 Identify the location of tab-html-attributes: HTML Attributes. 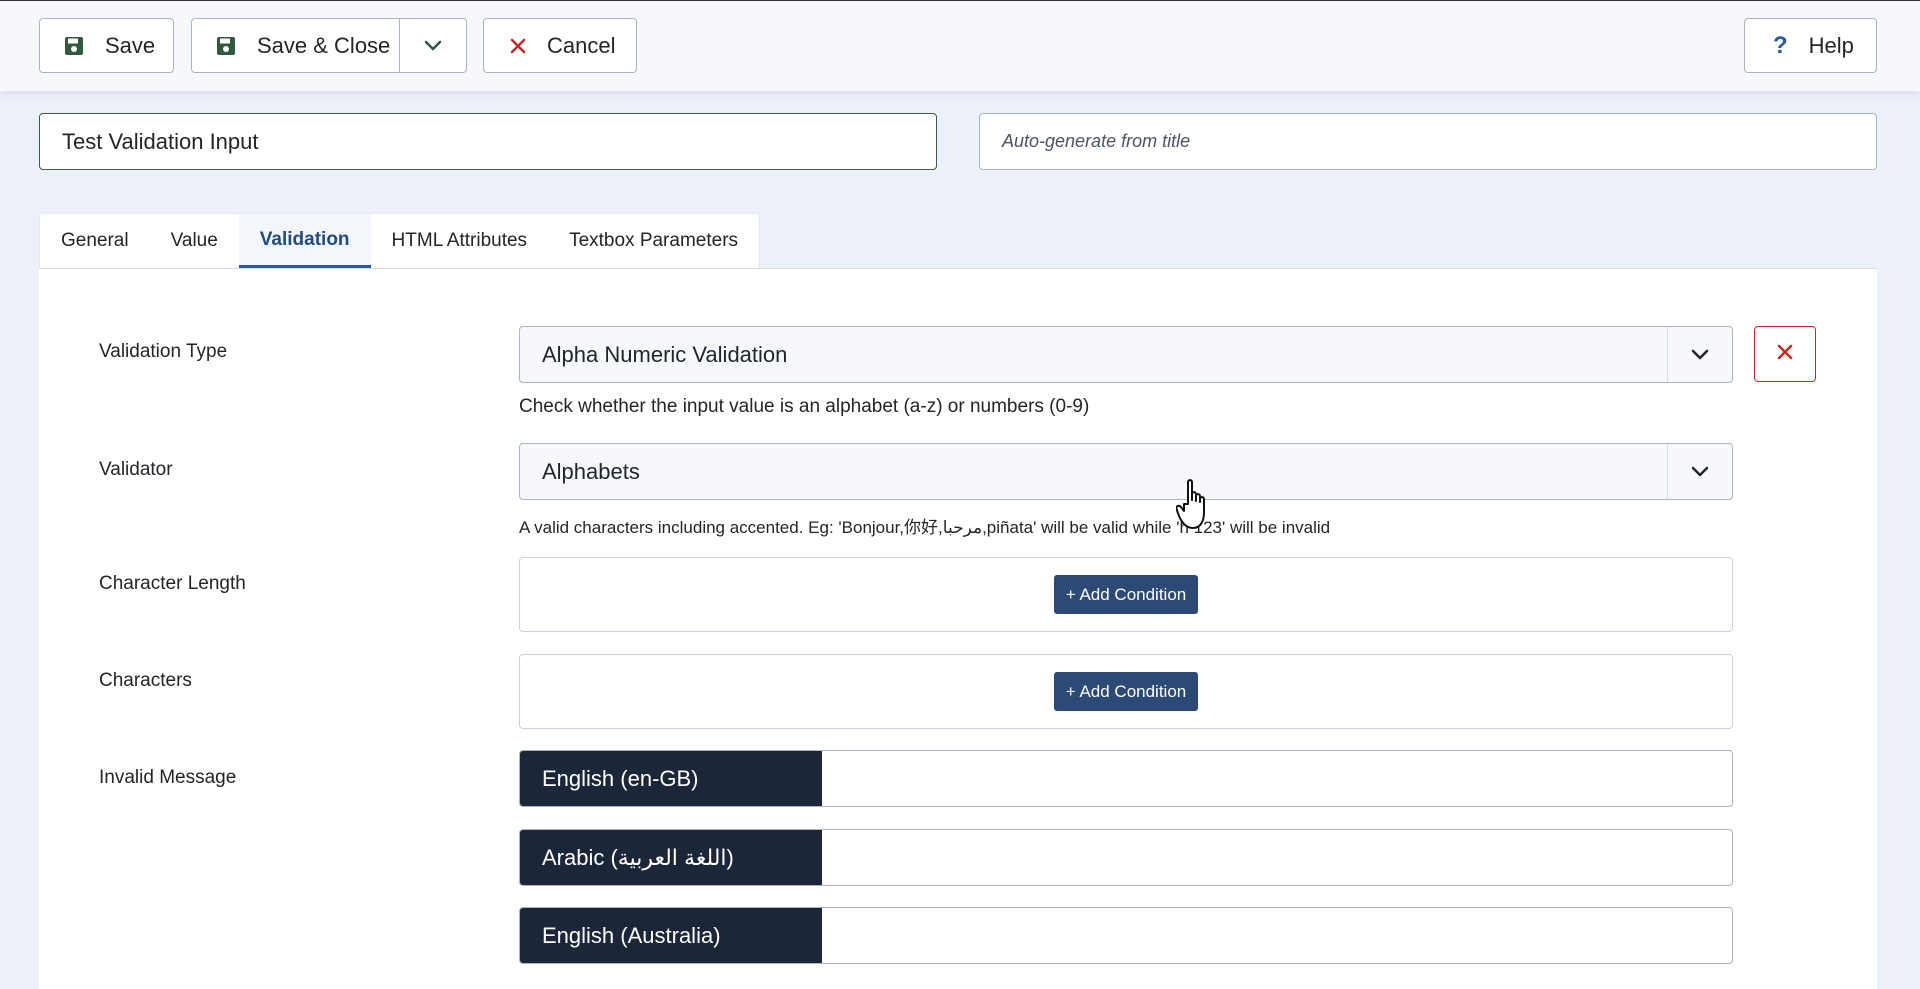
(460, 241).